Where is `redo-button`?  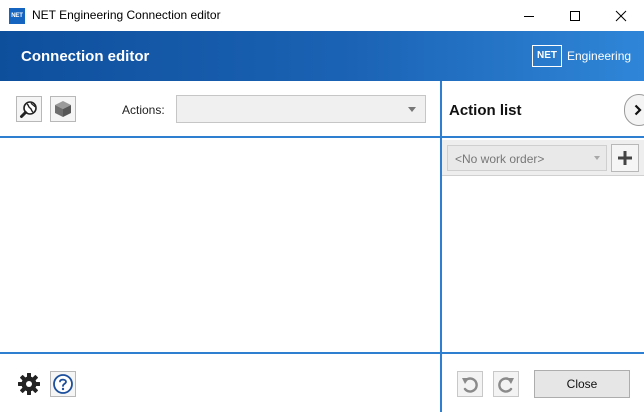
redo-button is located at coordinates (506, 384).